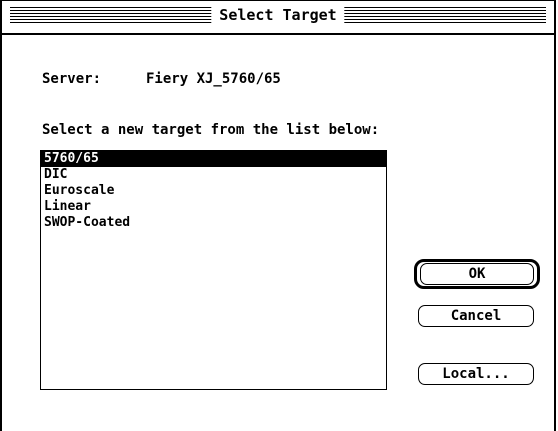 The height and width of the screenshot is (431, 558). Describe the element at coordinates (213, 191) in the screenshot. I see `target-list-item-euroscale: Euroscale` at that location.